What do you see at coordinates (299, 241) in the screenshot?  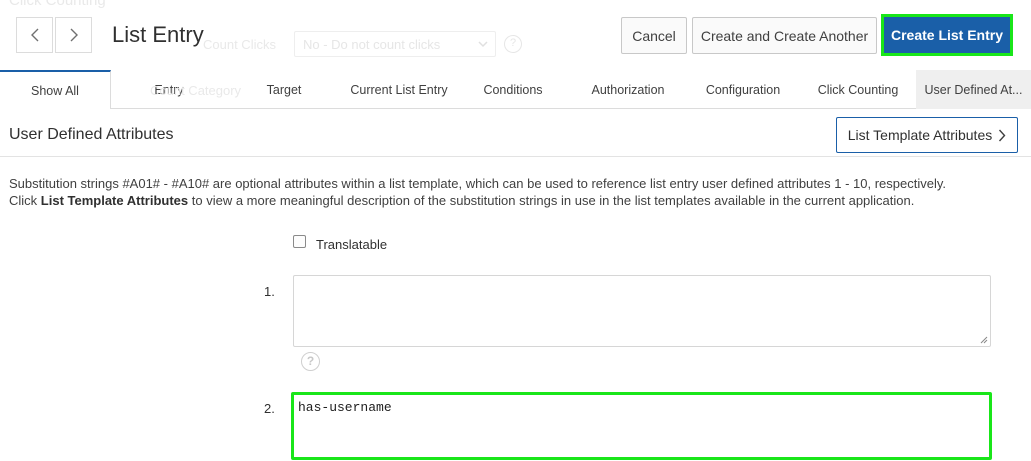 I see `translatable-checkbox` at bounding box center [299, 241].